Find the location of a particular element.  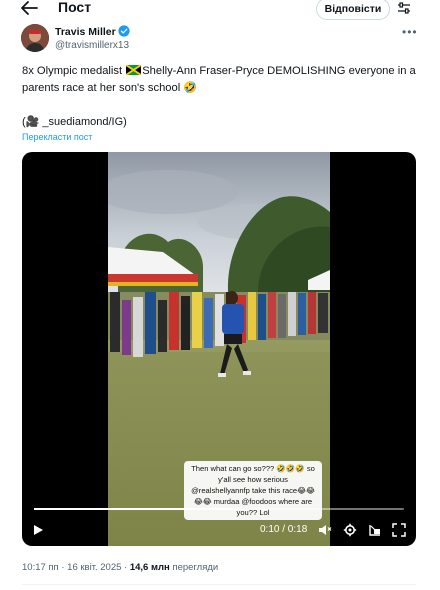

translate-link: Перекласти пост is located at coordinates (57, 137).